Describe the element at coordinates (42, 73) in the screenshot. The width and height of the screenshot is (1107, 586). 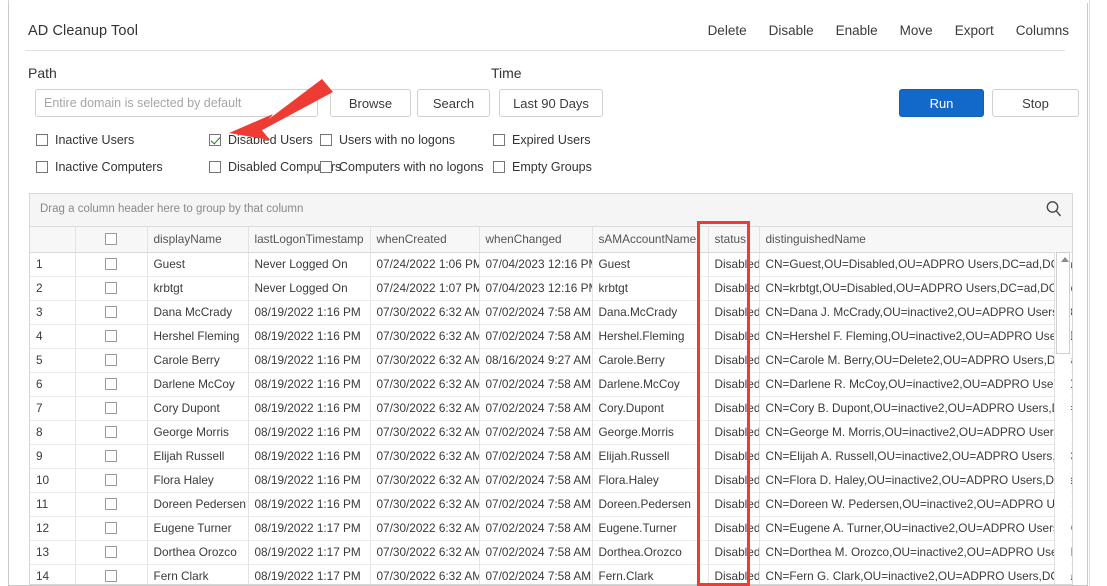
I see `path-label: Path` at that location.